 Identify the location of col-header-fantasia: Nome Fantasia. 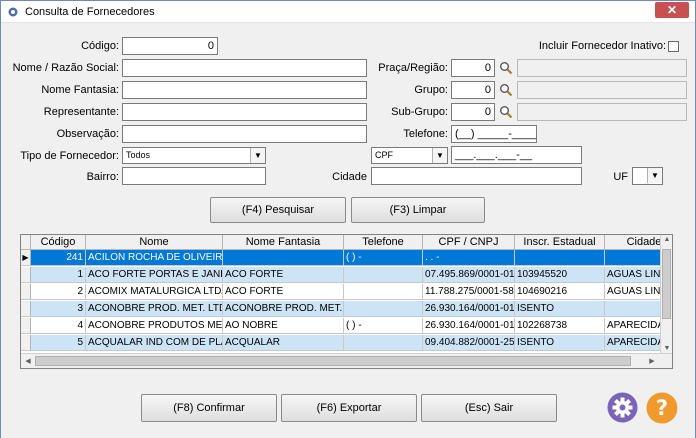
(283, 242).